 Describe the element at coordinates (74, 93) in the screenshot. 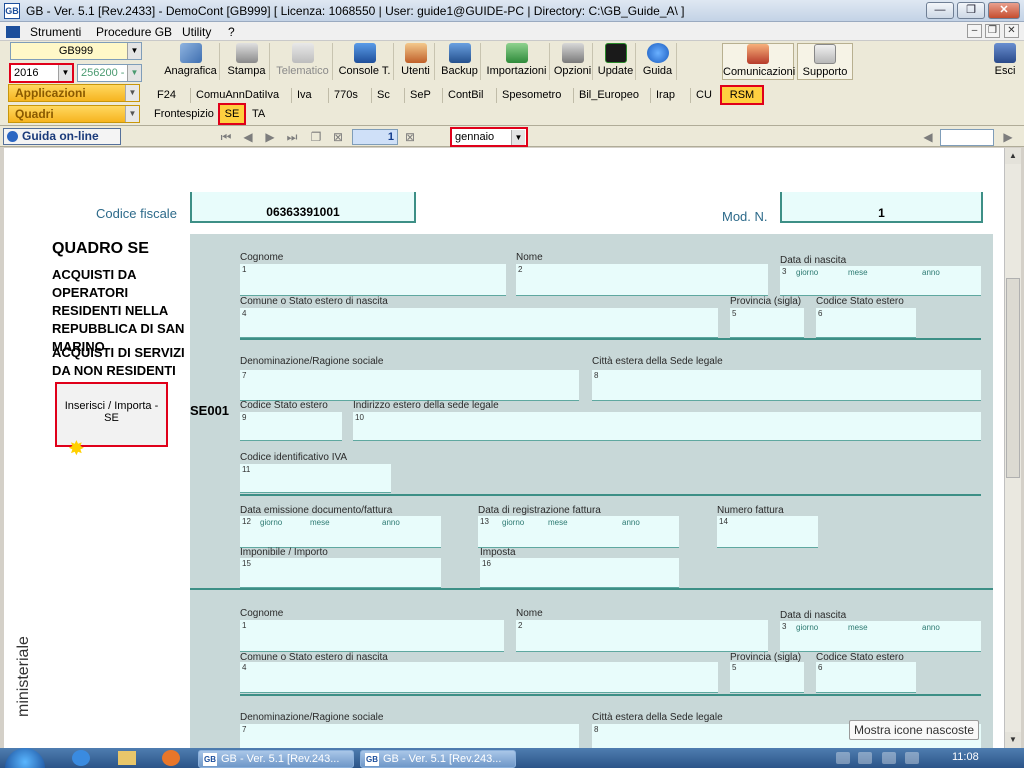

I see `applicazioni-select: Applicazioni ▼` at that location.